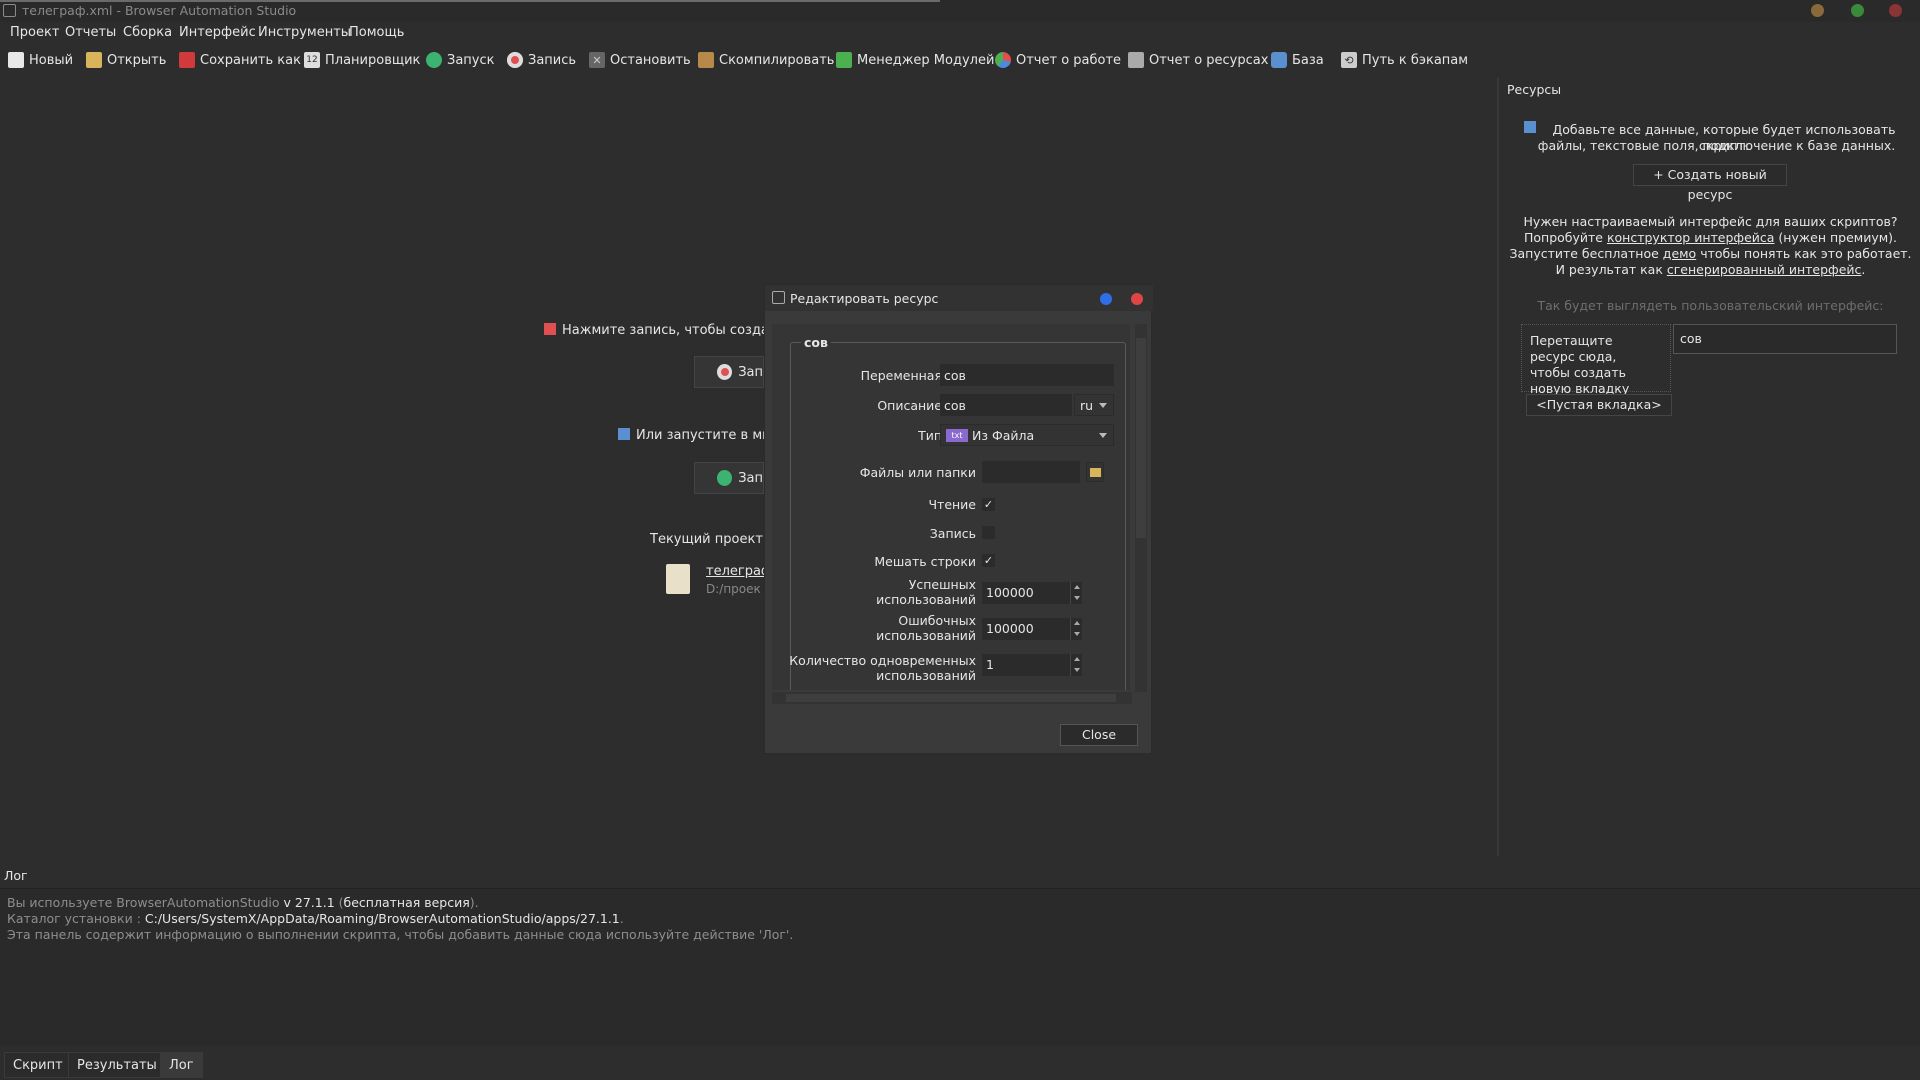  What do you see at coordinates (181, 1065) in the screenshot?
I see `tab-log: Лог` at bounding box center [181, 1065].